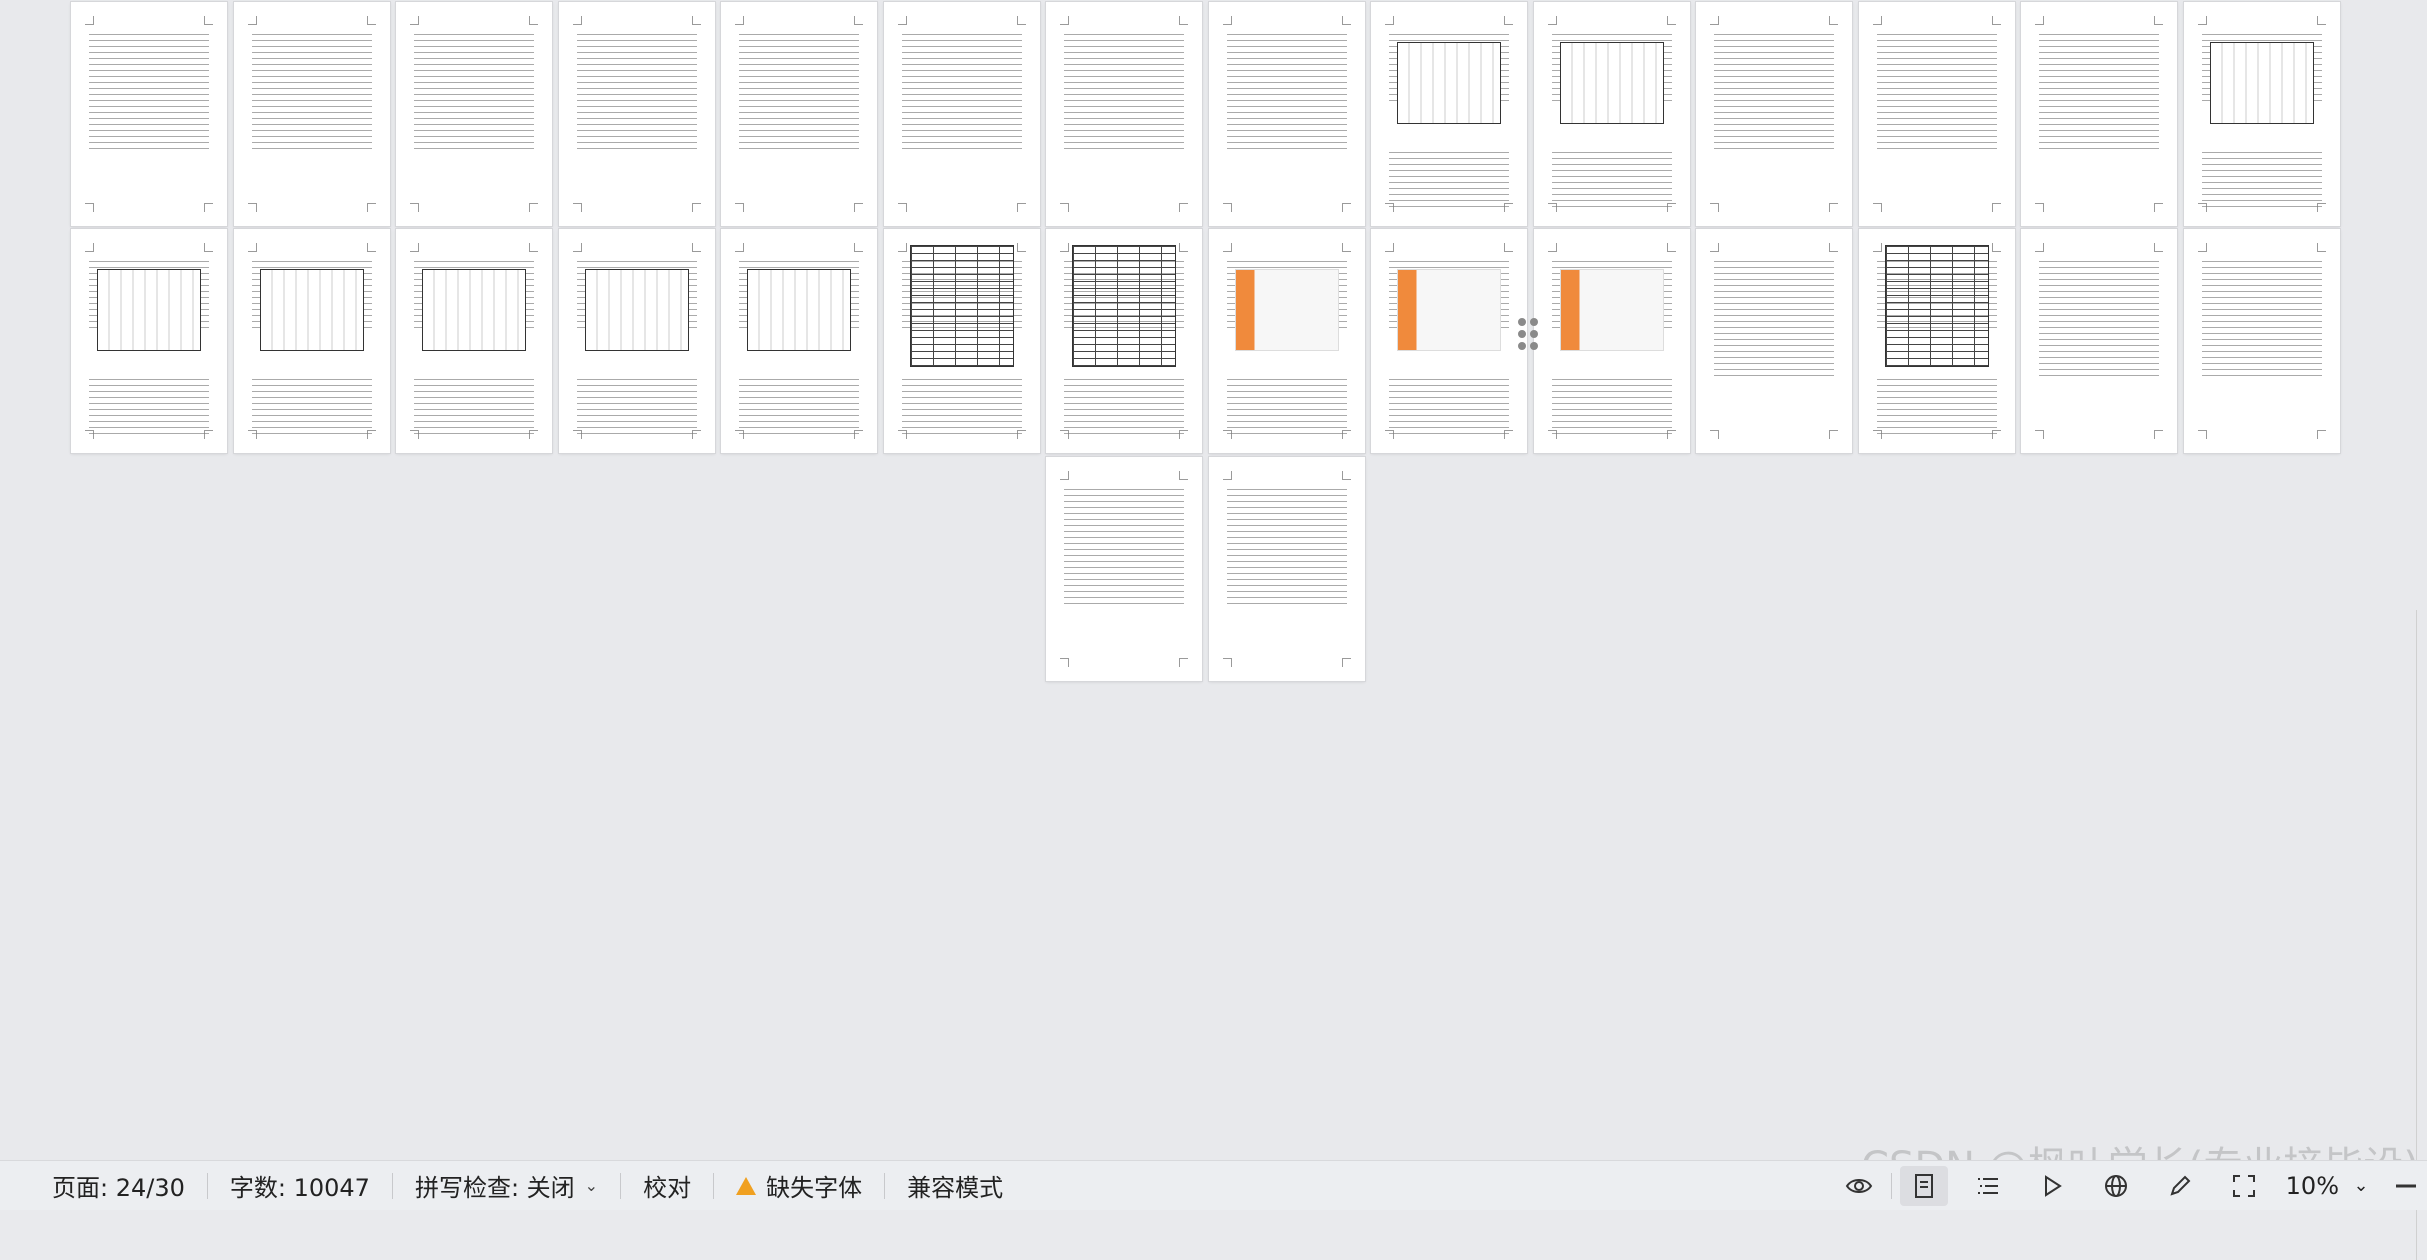  Describe the element at coordinates (1529, 334) in the screenshot. I see `drag-handle-icon` at that location.